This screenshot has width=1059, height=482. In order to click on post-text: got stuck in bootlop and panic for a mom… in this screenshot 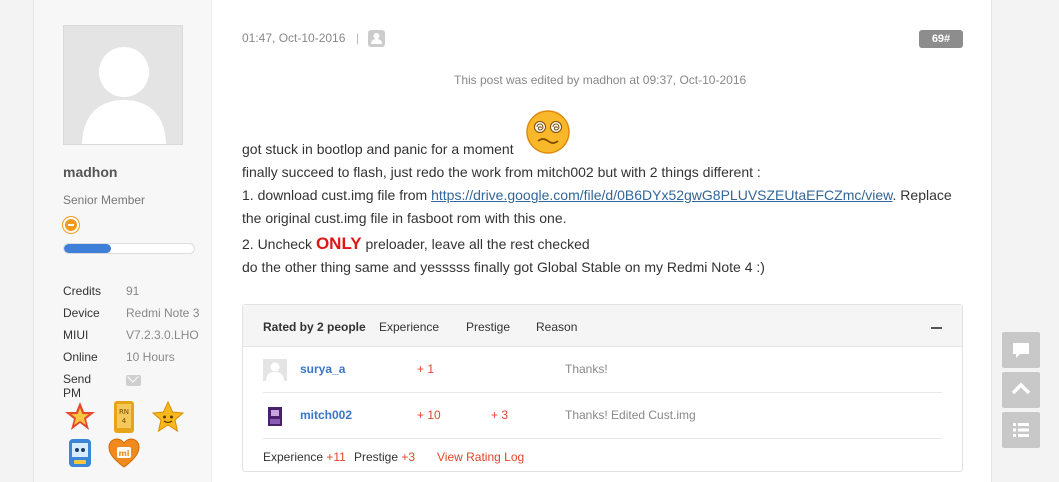, I will do `click(378, 149)`.